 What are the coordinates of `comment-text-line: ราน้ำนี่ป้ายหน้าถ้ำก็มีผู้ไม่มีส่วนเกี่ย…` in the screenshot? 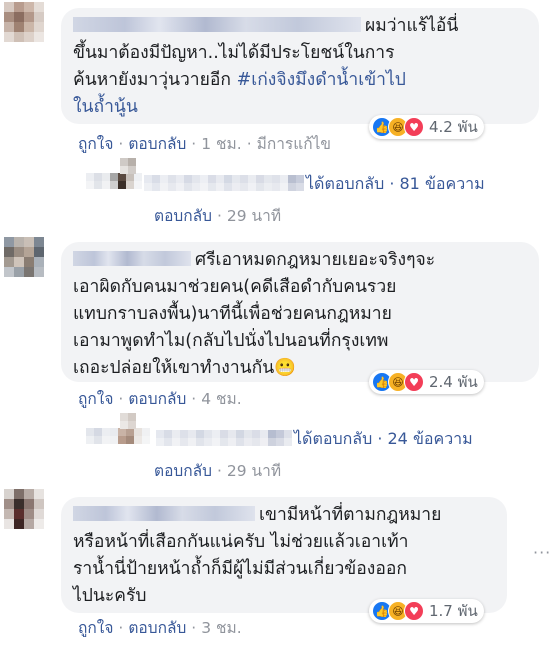 It's located at (240, 569).